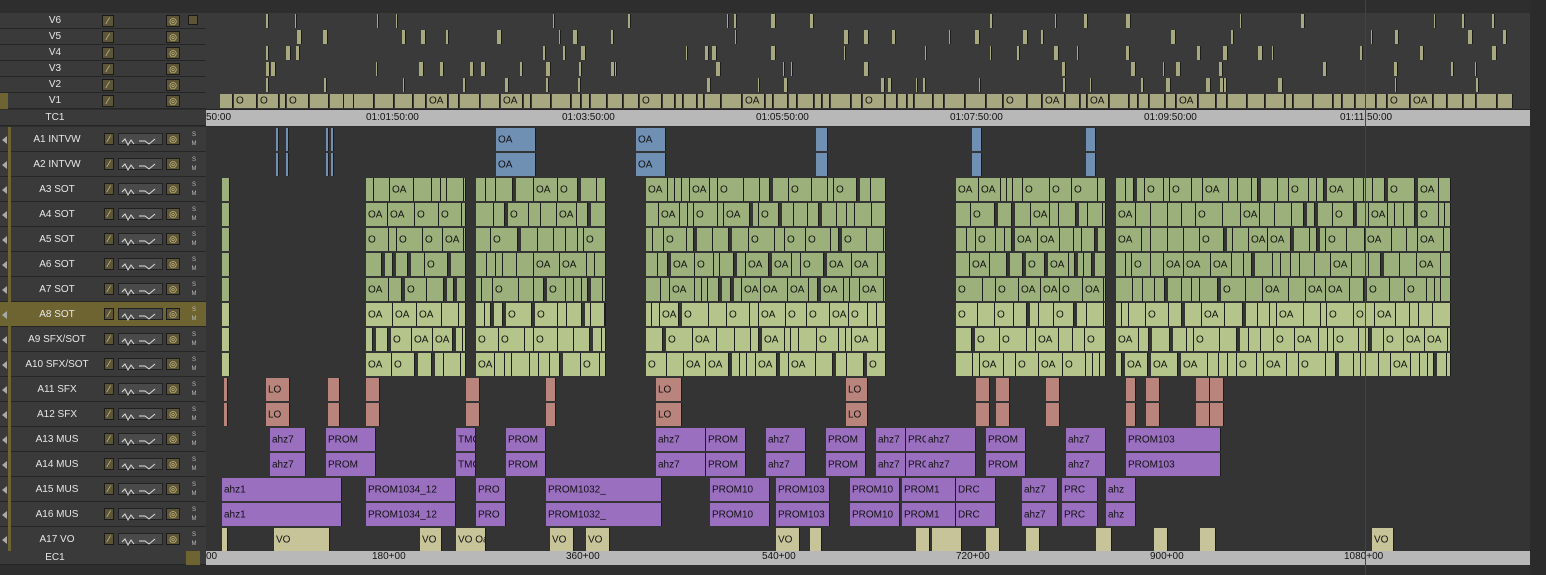 This screenshot has width=1546, height=575. I want to click on timeline-clip: PROM1032_, so click(604, 489).